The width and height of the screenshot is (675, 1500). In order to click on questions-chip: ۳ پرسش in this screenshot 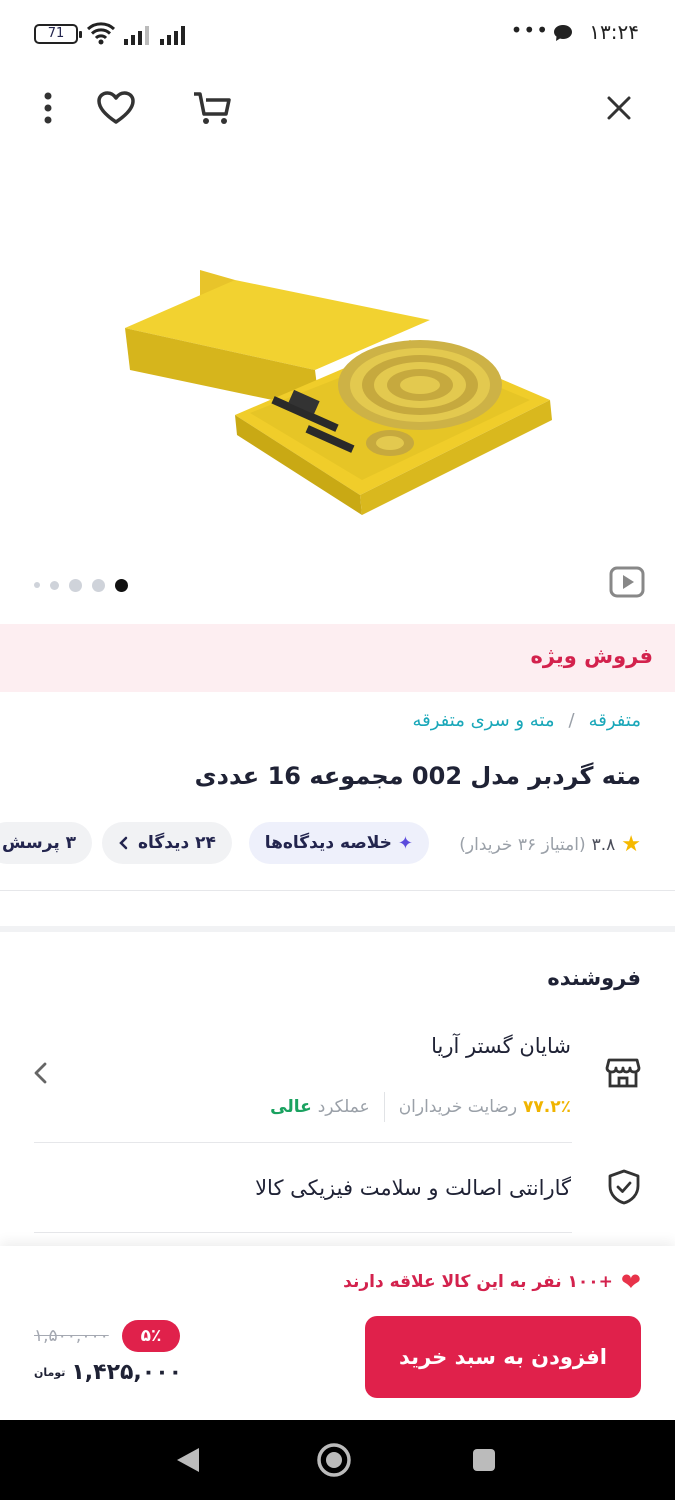, I will do `click(46, 843)`.